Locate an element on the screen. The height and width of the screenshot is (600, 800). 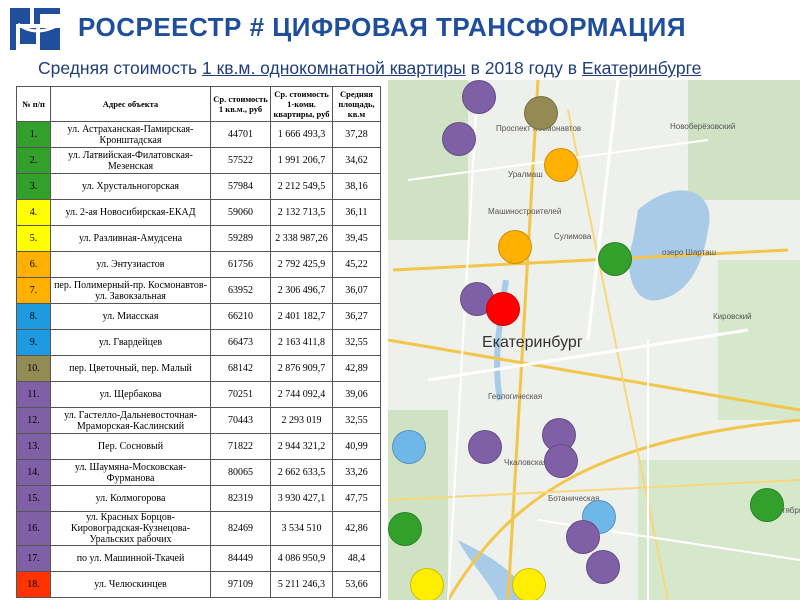
row-number: 8. is located at coordinates (33, 316).